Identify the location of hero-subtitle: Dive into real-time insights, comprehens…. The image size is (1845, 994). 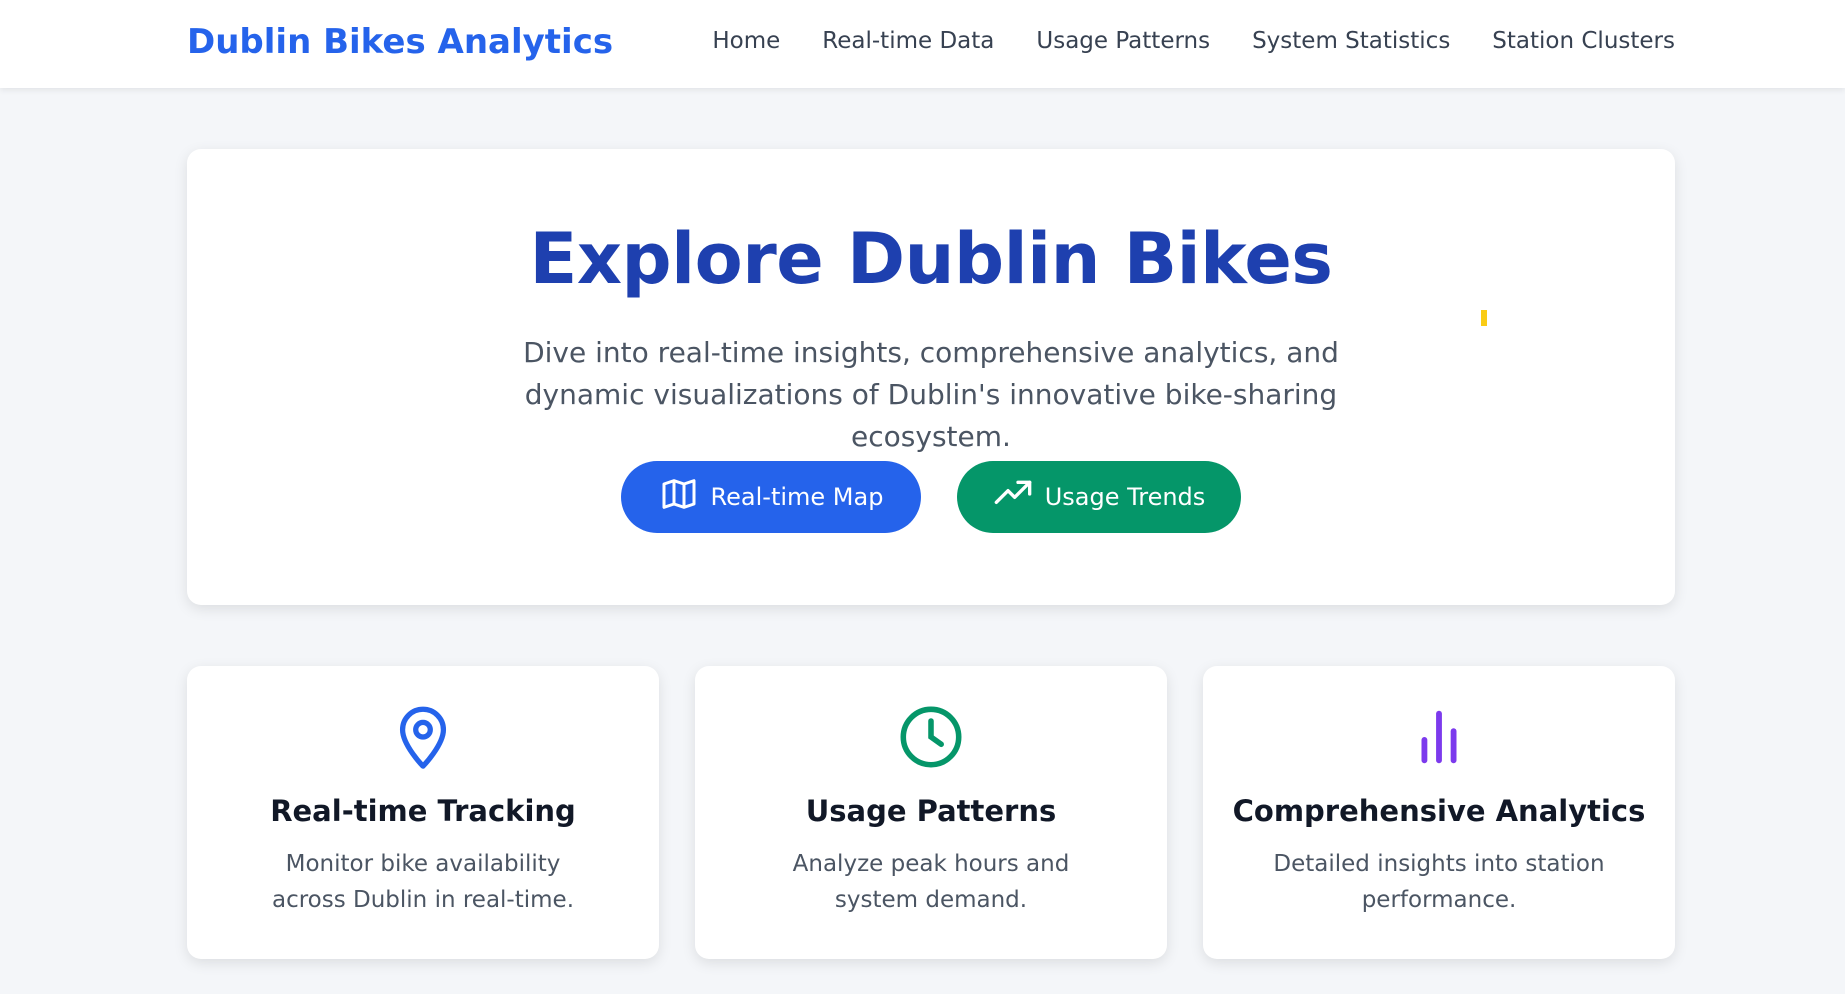
(931, 394).